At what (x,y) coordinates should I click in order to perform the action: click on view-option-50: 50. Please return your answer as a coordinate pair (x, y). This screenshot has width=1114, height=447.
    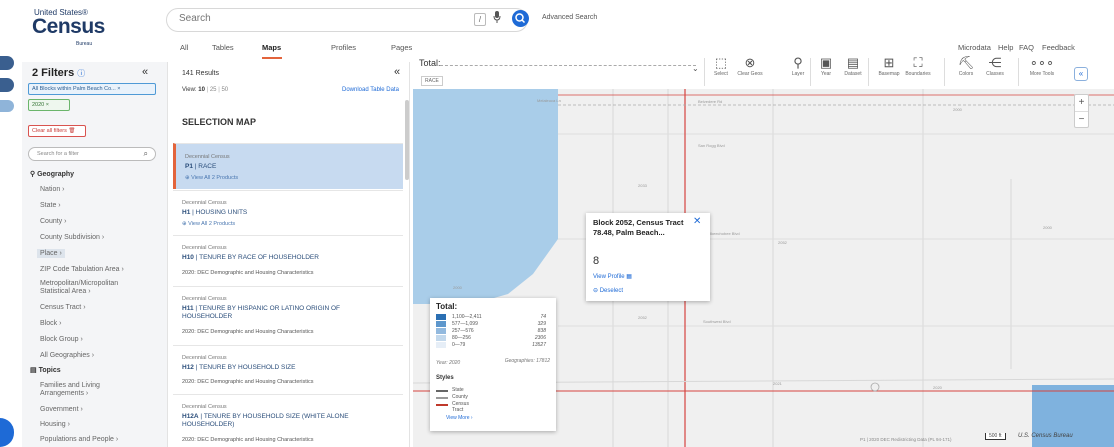
    Looking at the image, I should click on (224, 90).